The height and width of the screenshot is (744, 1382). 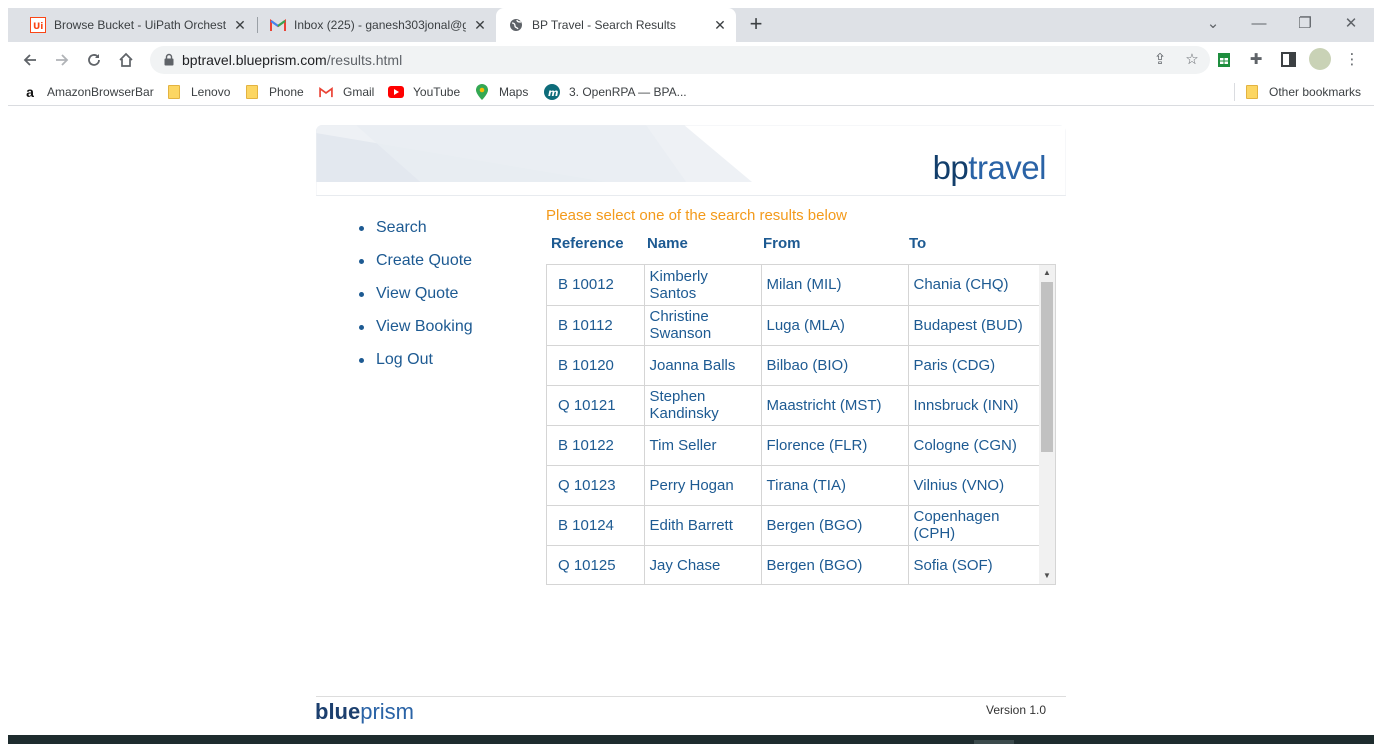 What do you see at coordinates (211, 92) in the screenshot?
I see `bookmark-label: Lenovo` at bounding box center [211, 92].